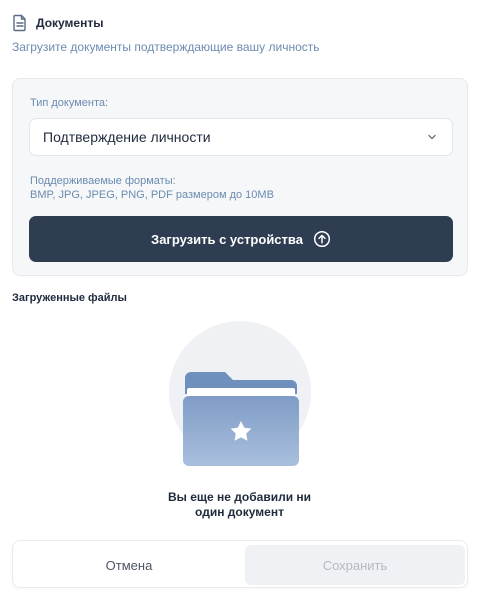  What do you see at coordinates (127, 137) in the screenshot?
I see `doc-type-value: Подтверждение личности` at bounding box center [127, 137].